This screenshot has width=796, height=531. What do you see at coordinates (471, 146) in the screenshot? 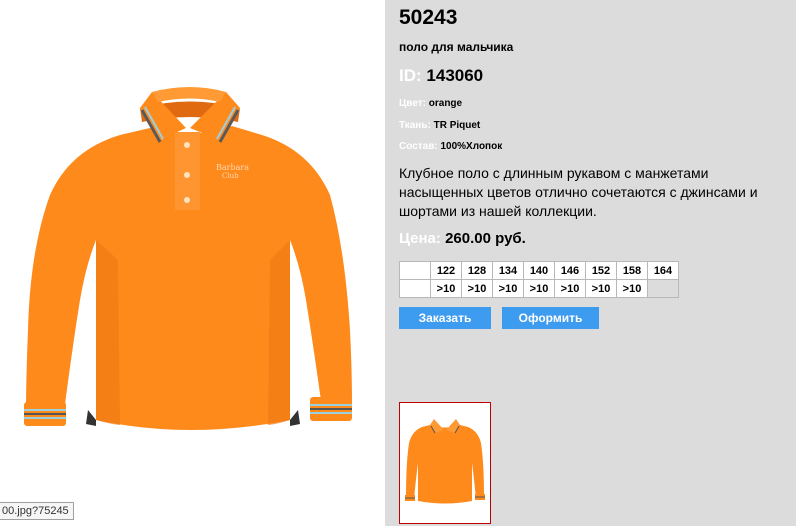
I see `composition-value: 100%Хлопок` at bounding box center [471, 146].